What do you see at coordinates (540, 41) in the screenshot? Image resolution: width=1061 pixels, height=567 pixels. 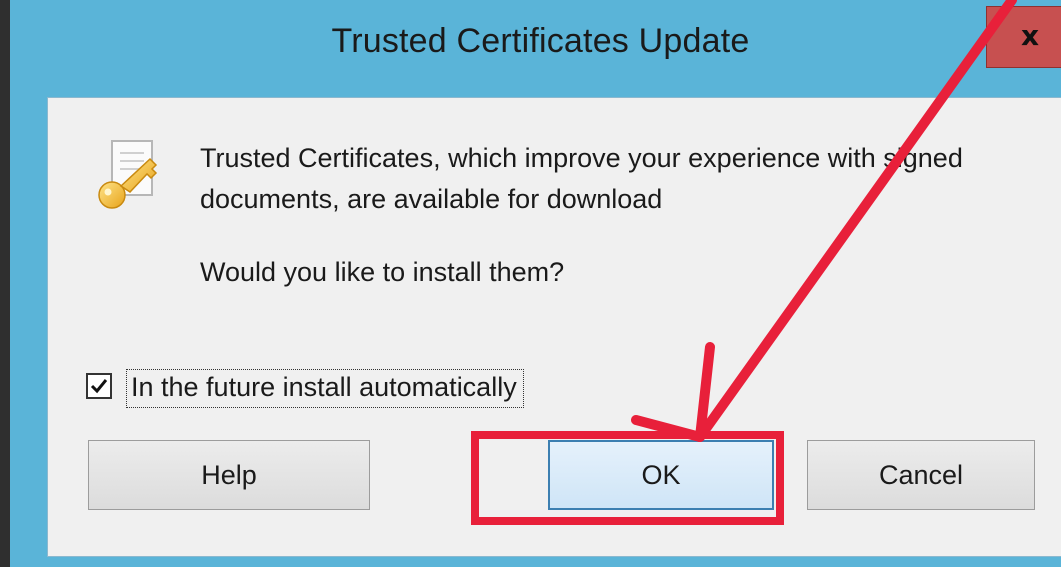 I see `dialog-title: Trusted Certificates Update` at bounding box center [540, 41].